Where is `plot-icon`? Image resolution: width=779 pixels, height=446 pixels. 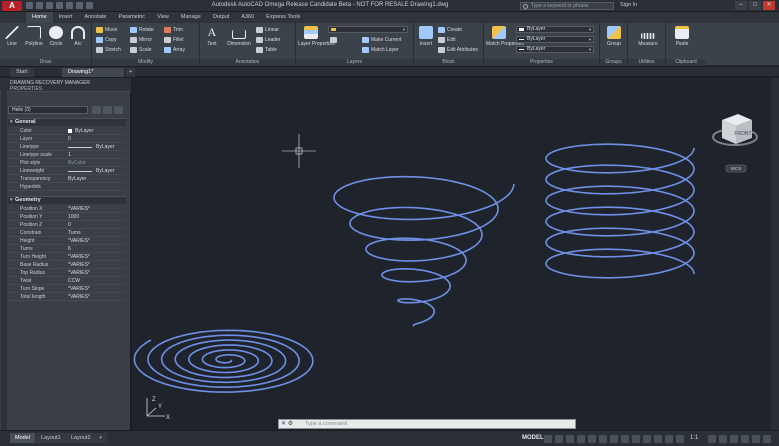 plot-icon is located at coordinates (69, 5).